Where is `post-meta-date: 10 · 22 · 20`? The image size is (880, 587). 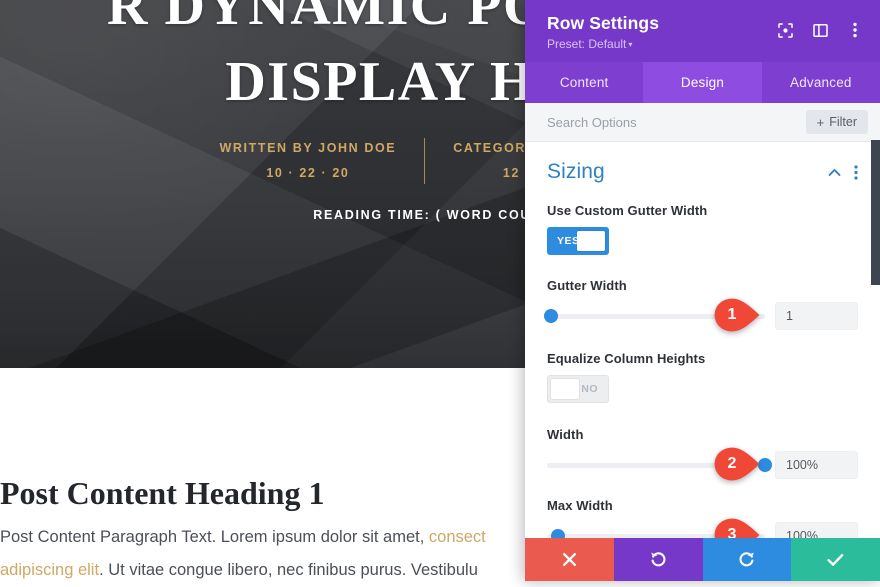 post-meta-date: 10 · 22 · 20 is located at coordinates (308, 173).